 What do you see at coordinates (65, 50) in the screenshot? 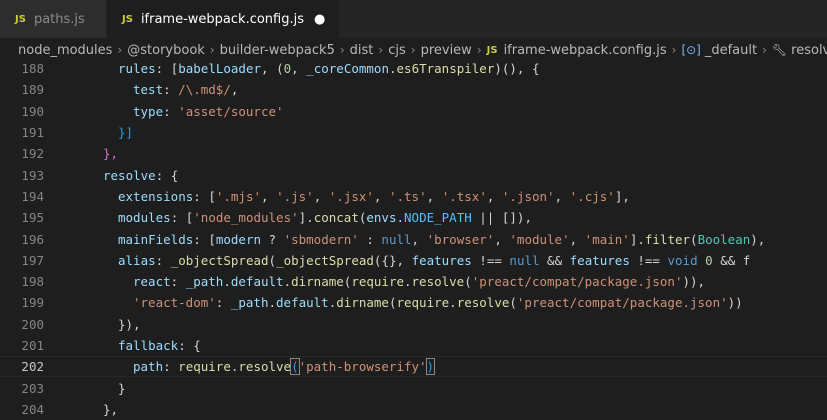
I see `breadcrumb-item: node_modules` at bounding box center [65, 50].